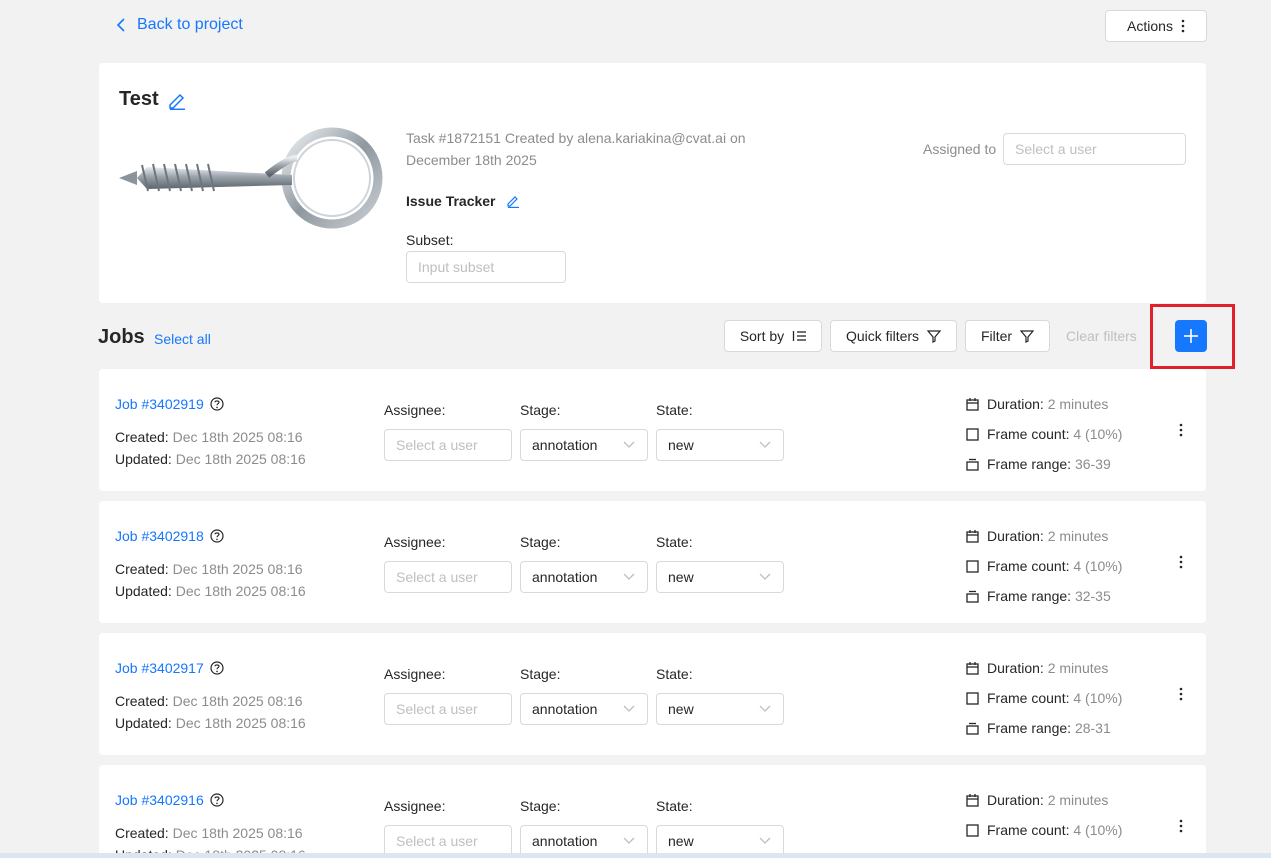 This screenshot has height=858, width=1271. I want to click on job-link: Job #3402917, so click(159, 668).